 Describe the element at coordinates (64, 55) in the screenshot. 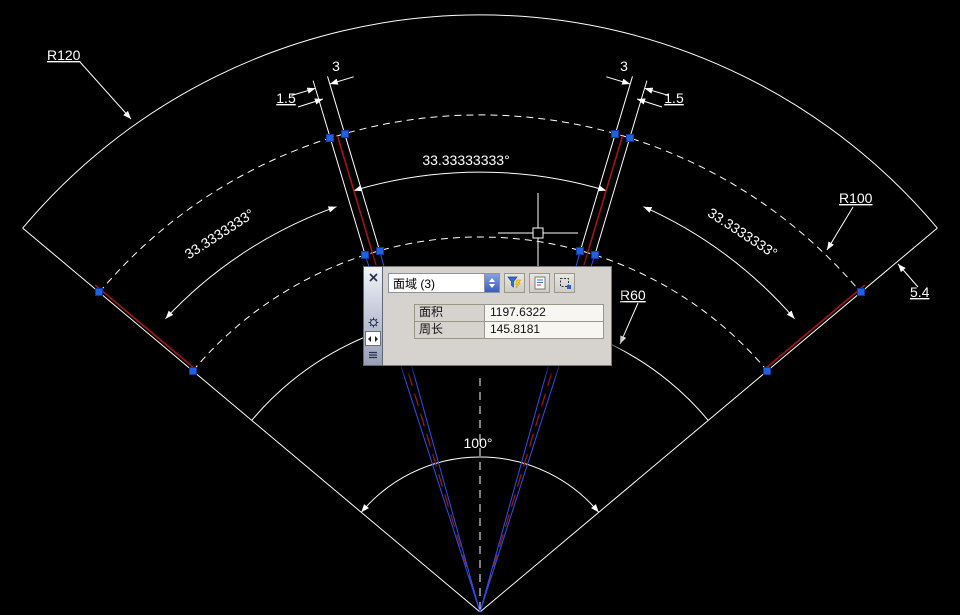

I see `label-r120: R120` at that location.